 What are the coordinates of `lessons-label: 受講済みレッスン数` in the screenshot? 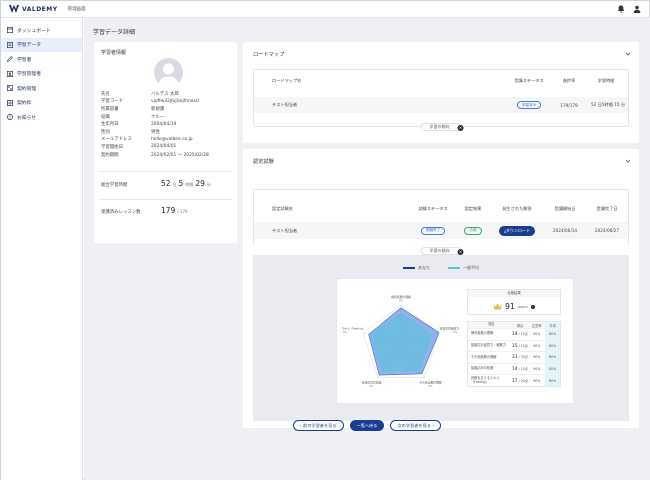 It's located at (121, 212).